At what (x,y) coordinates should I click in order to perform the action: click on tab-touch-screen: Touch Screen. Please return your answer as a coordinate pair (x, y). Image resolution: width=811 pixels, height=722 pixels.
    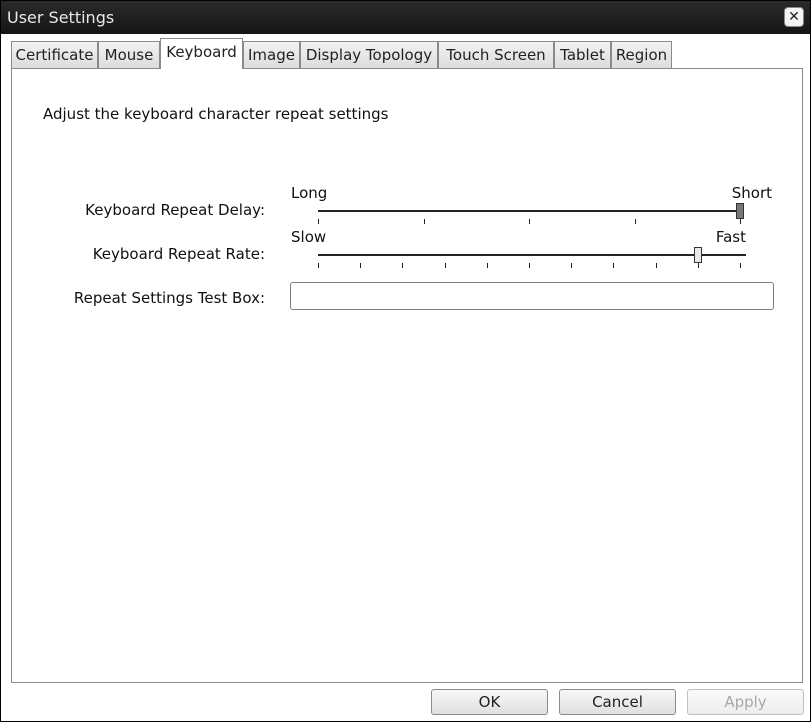
    Looking at the image, I should click on (496, 55).